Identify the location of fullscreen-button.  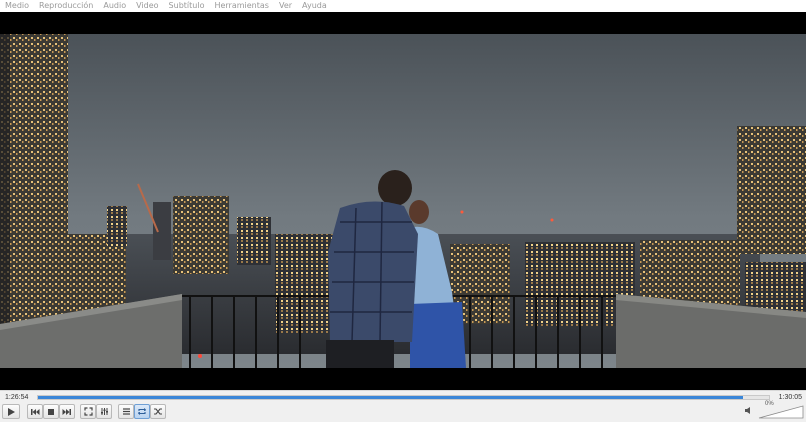
(88, 411).